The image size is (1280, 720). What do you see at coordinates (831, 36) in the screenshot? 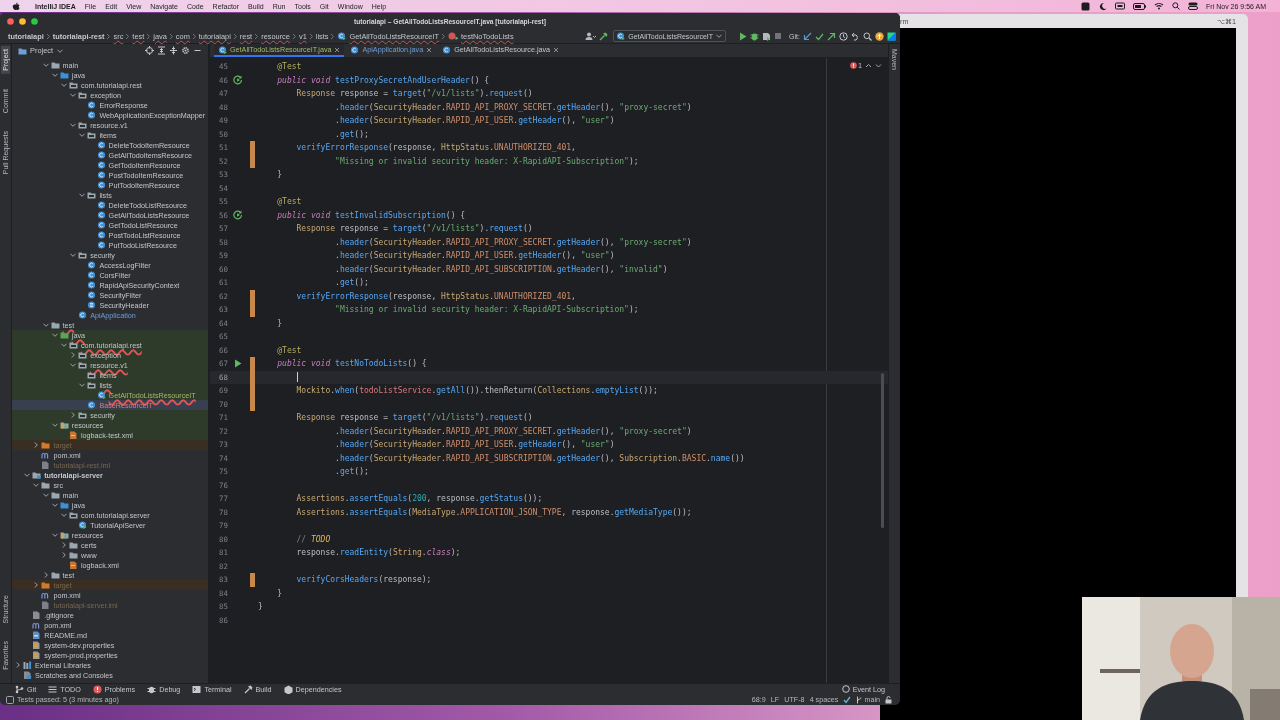
I see `push-arrow-icon` at bounding box center [831, 36].